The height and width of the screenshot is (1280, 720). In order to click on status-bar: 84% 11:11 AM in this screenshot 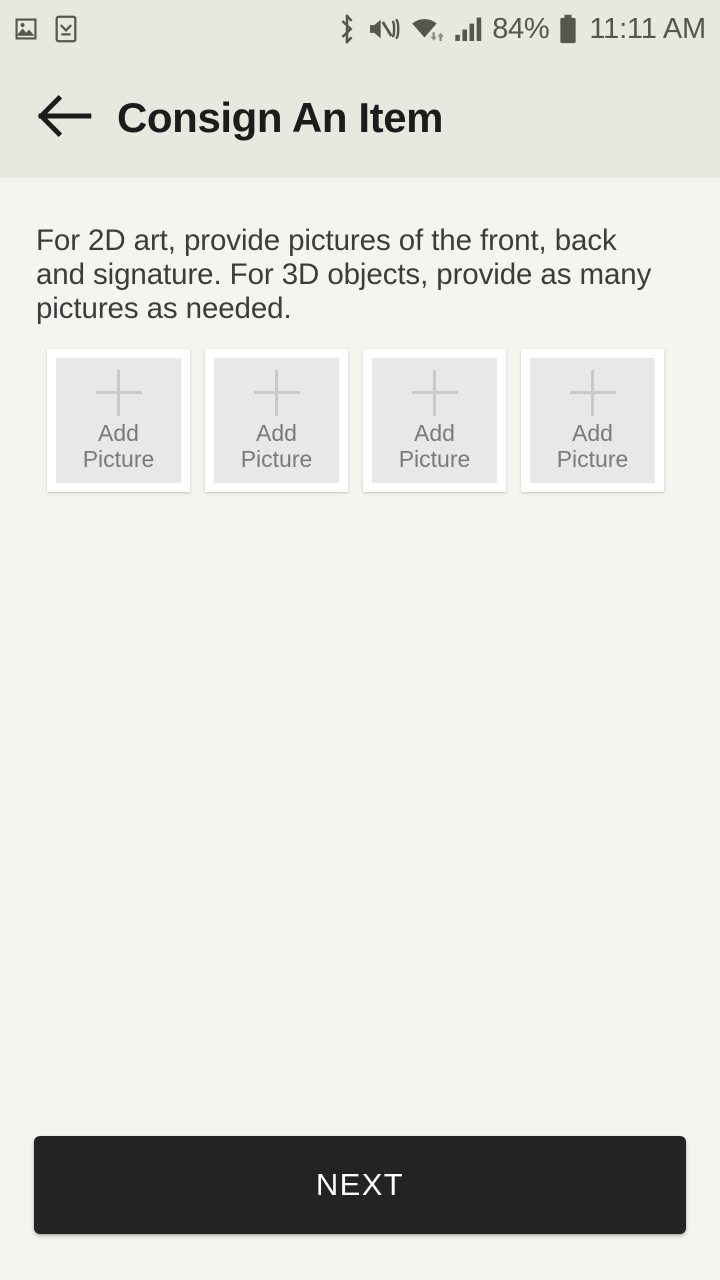, I will do `click(360, 29)`.